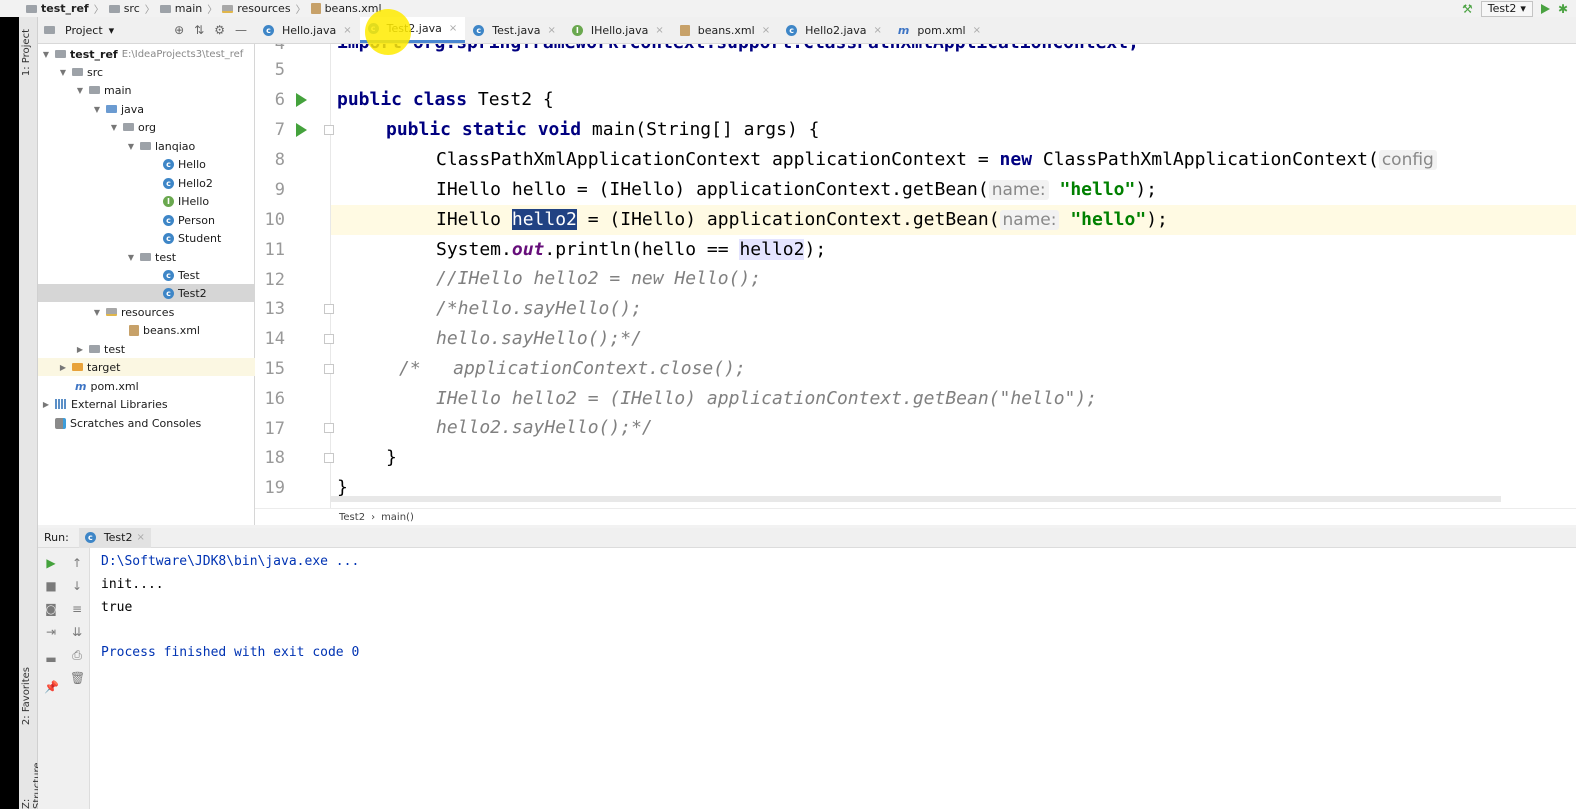 This screenshot has width=1576, height=809. Describe the element at coordinates (51, 687) in the screenshot. I see `pin-icon: 📌` at that location.